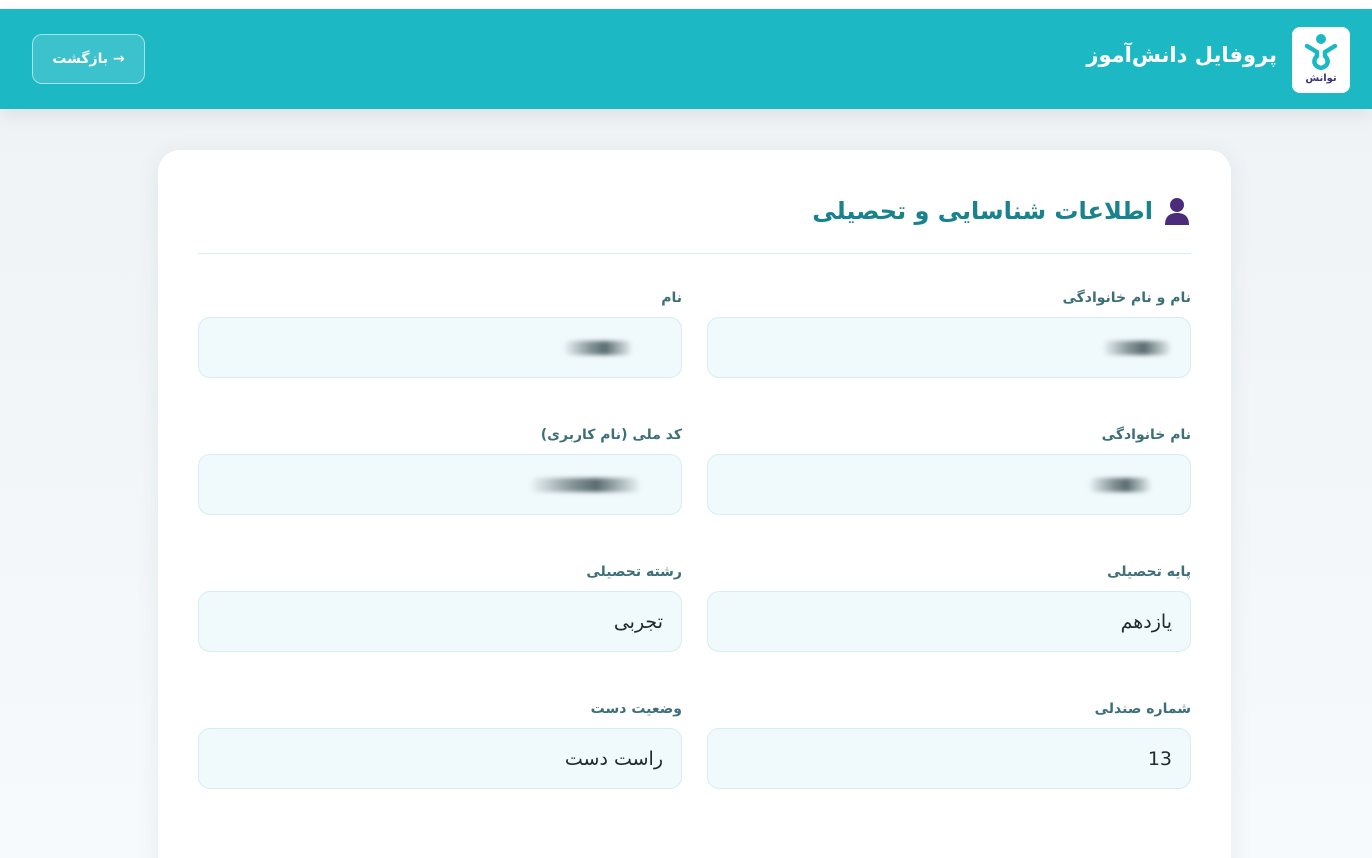 The image size is (1372, 858). Describe the element at coordinates (1146, 435) in the screenshot. I see `last-name-label: نام خانوادگی` at that location.